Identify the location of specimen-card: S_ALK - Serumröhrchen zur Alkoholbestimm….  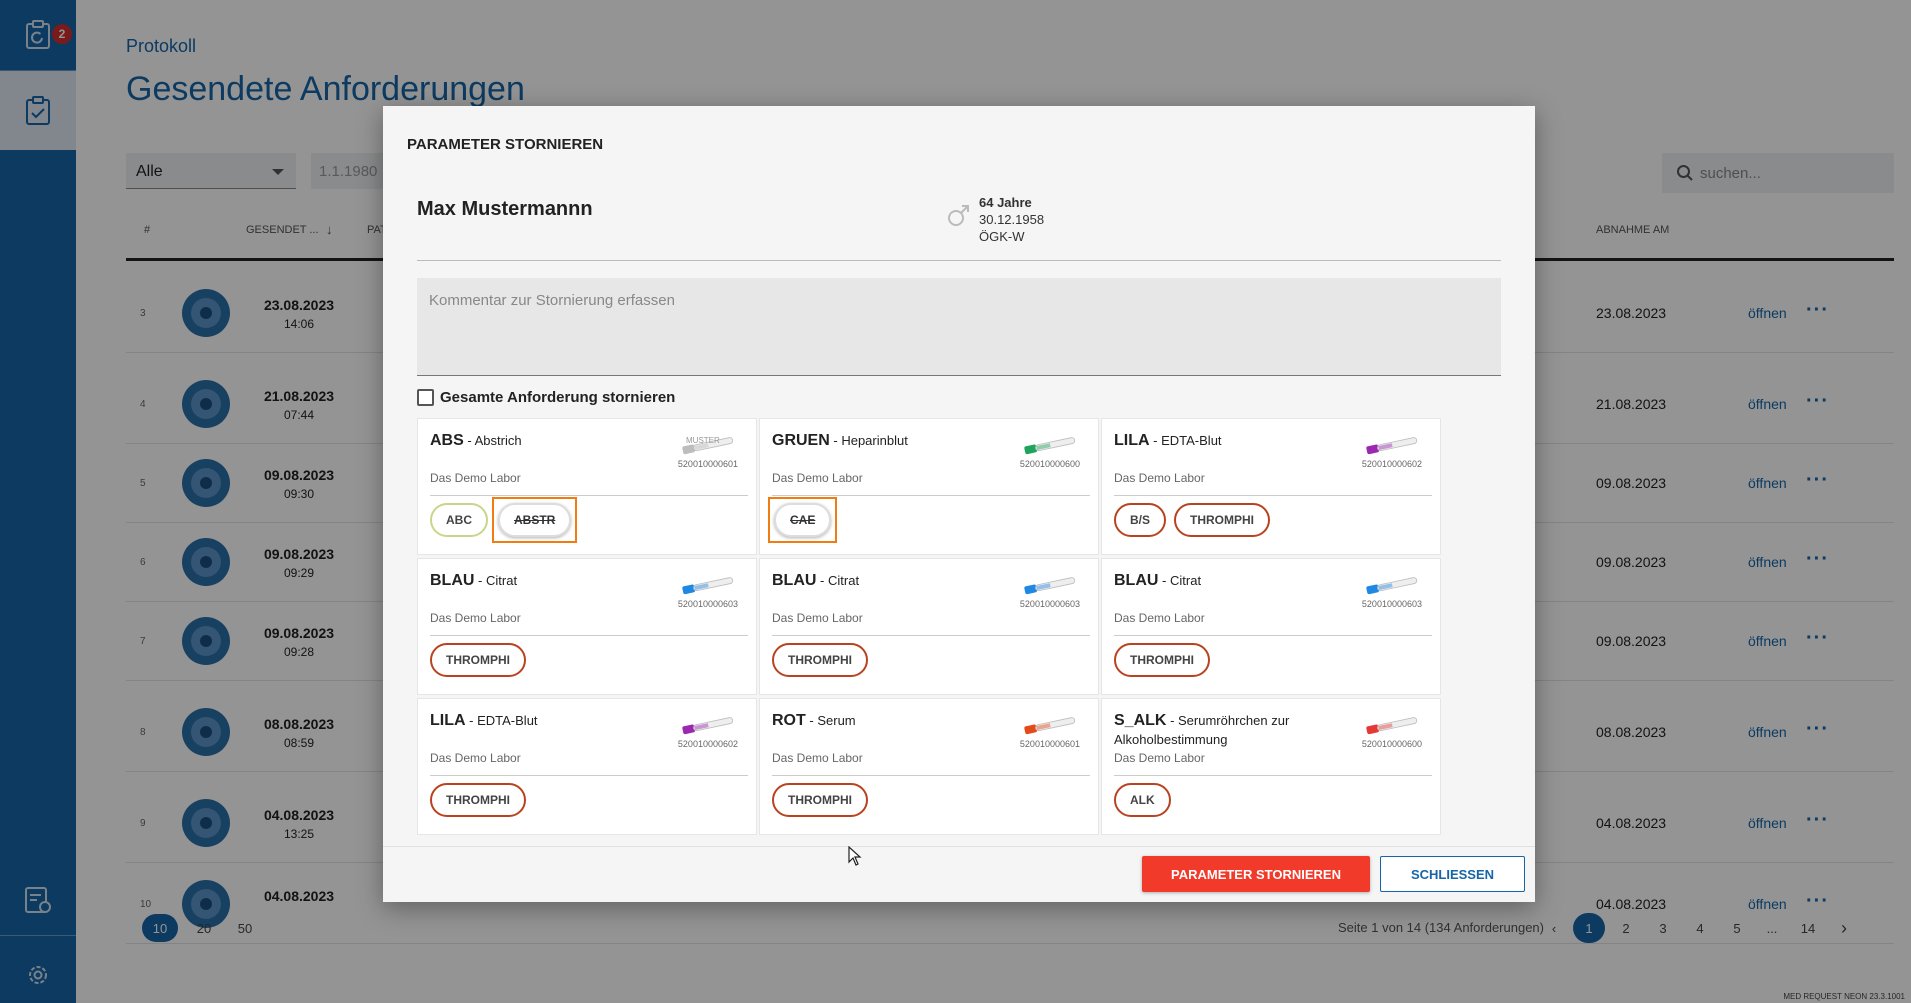
(1271, 766).